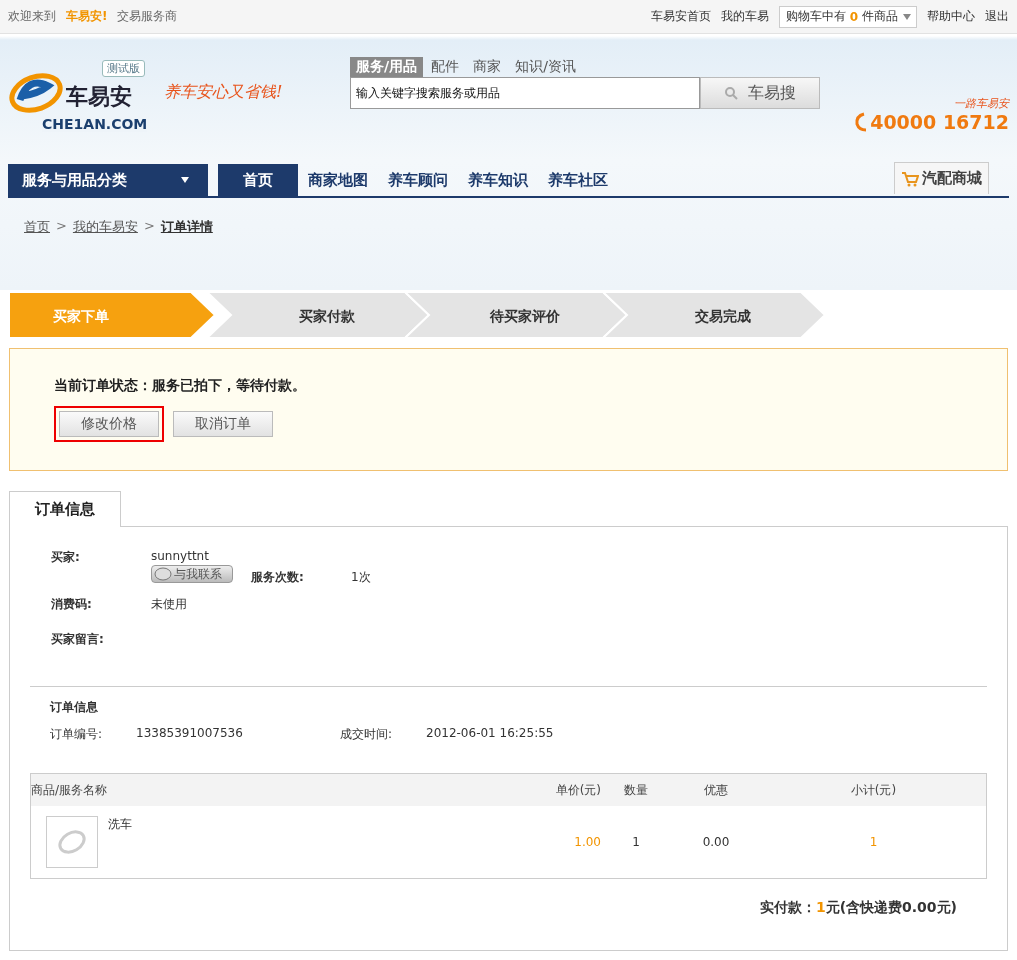 The width and height of the screenshot is (1017, 960). I want to click on breadcrumb-link: 我的车易安, so click(105, 226).